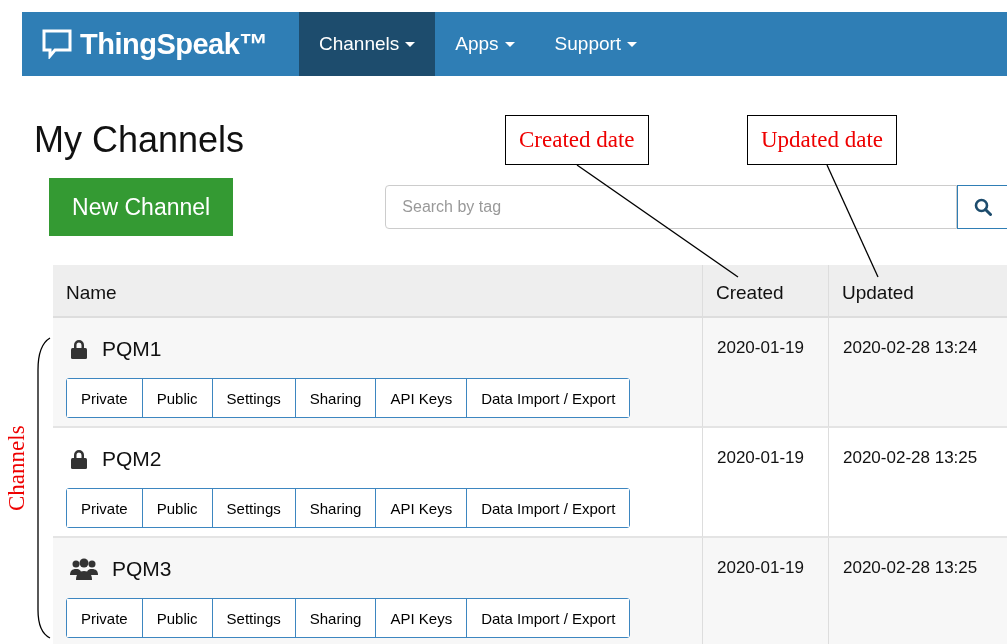 Image resolution: width=1007 pixels, height=644 pixels. What do you see at coordinates (84, 569) in the screenshot?
I see `users-icon` at bounding box center [84, 569].